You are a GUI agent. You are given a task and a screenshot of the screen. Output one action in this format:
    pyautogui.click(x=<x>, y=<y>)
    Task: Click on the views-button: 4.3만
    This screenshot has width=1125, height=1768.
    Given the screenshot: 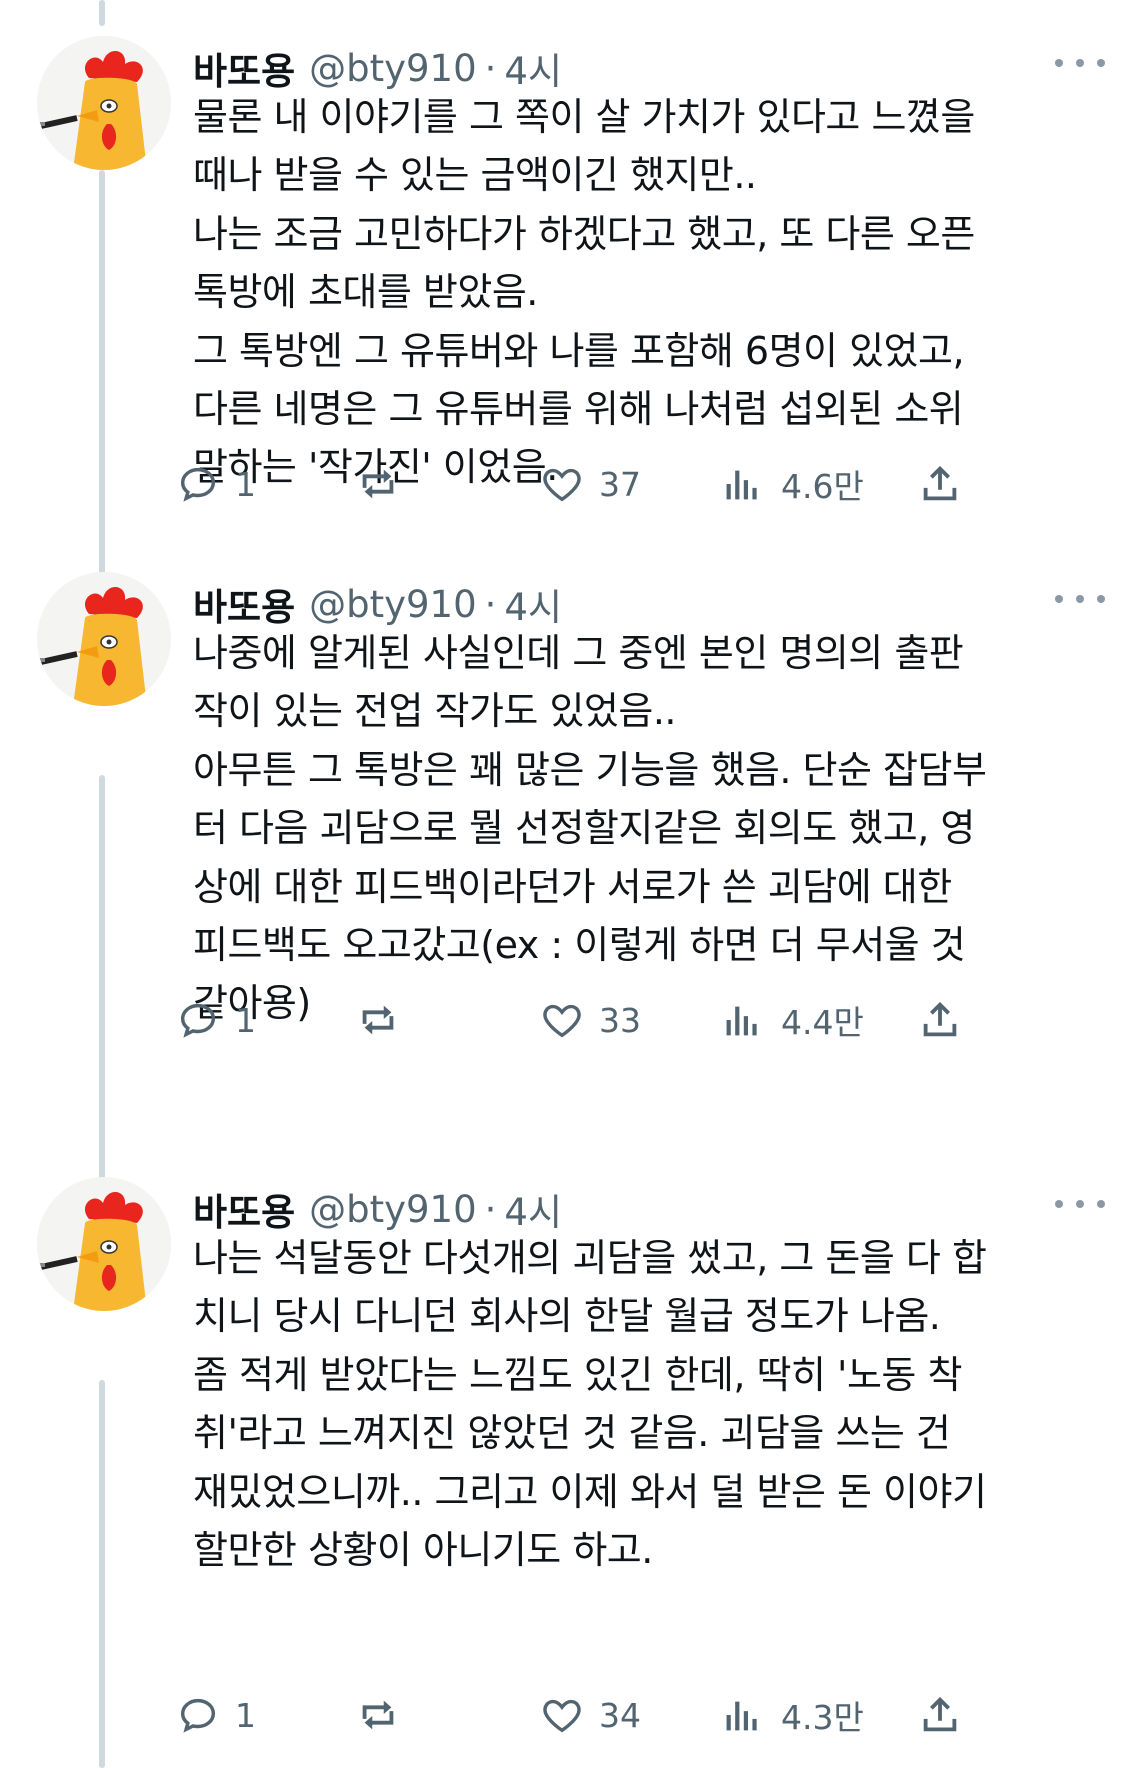 What is the action you would take?
    pyautogui.click(x=792, y=1715)
    